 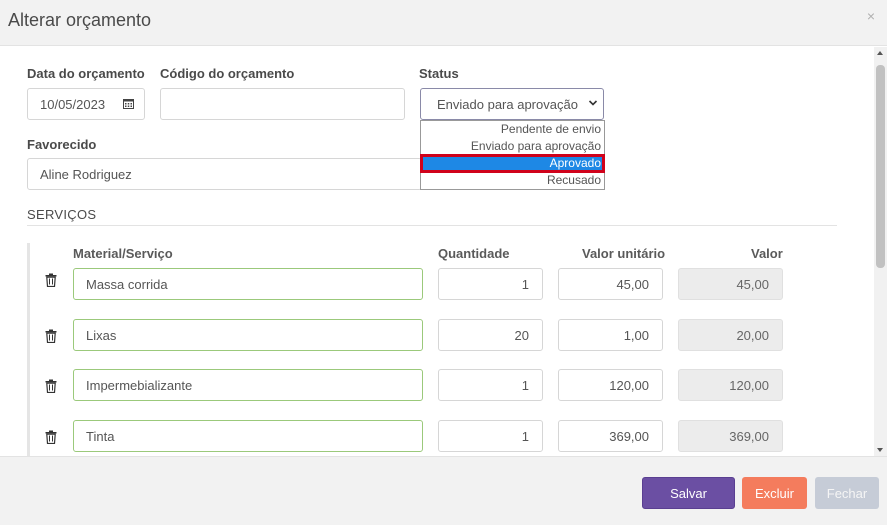 I want to click on status-option-pendente: Pendente de envio, so click(x=512, y=129).